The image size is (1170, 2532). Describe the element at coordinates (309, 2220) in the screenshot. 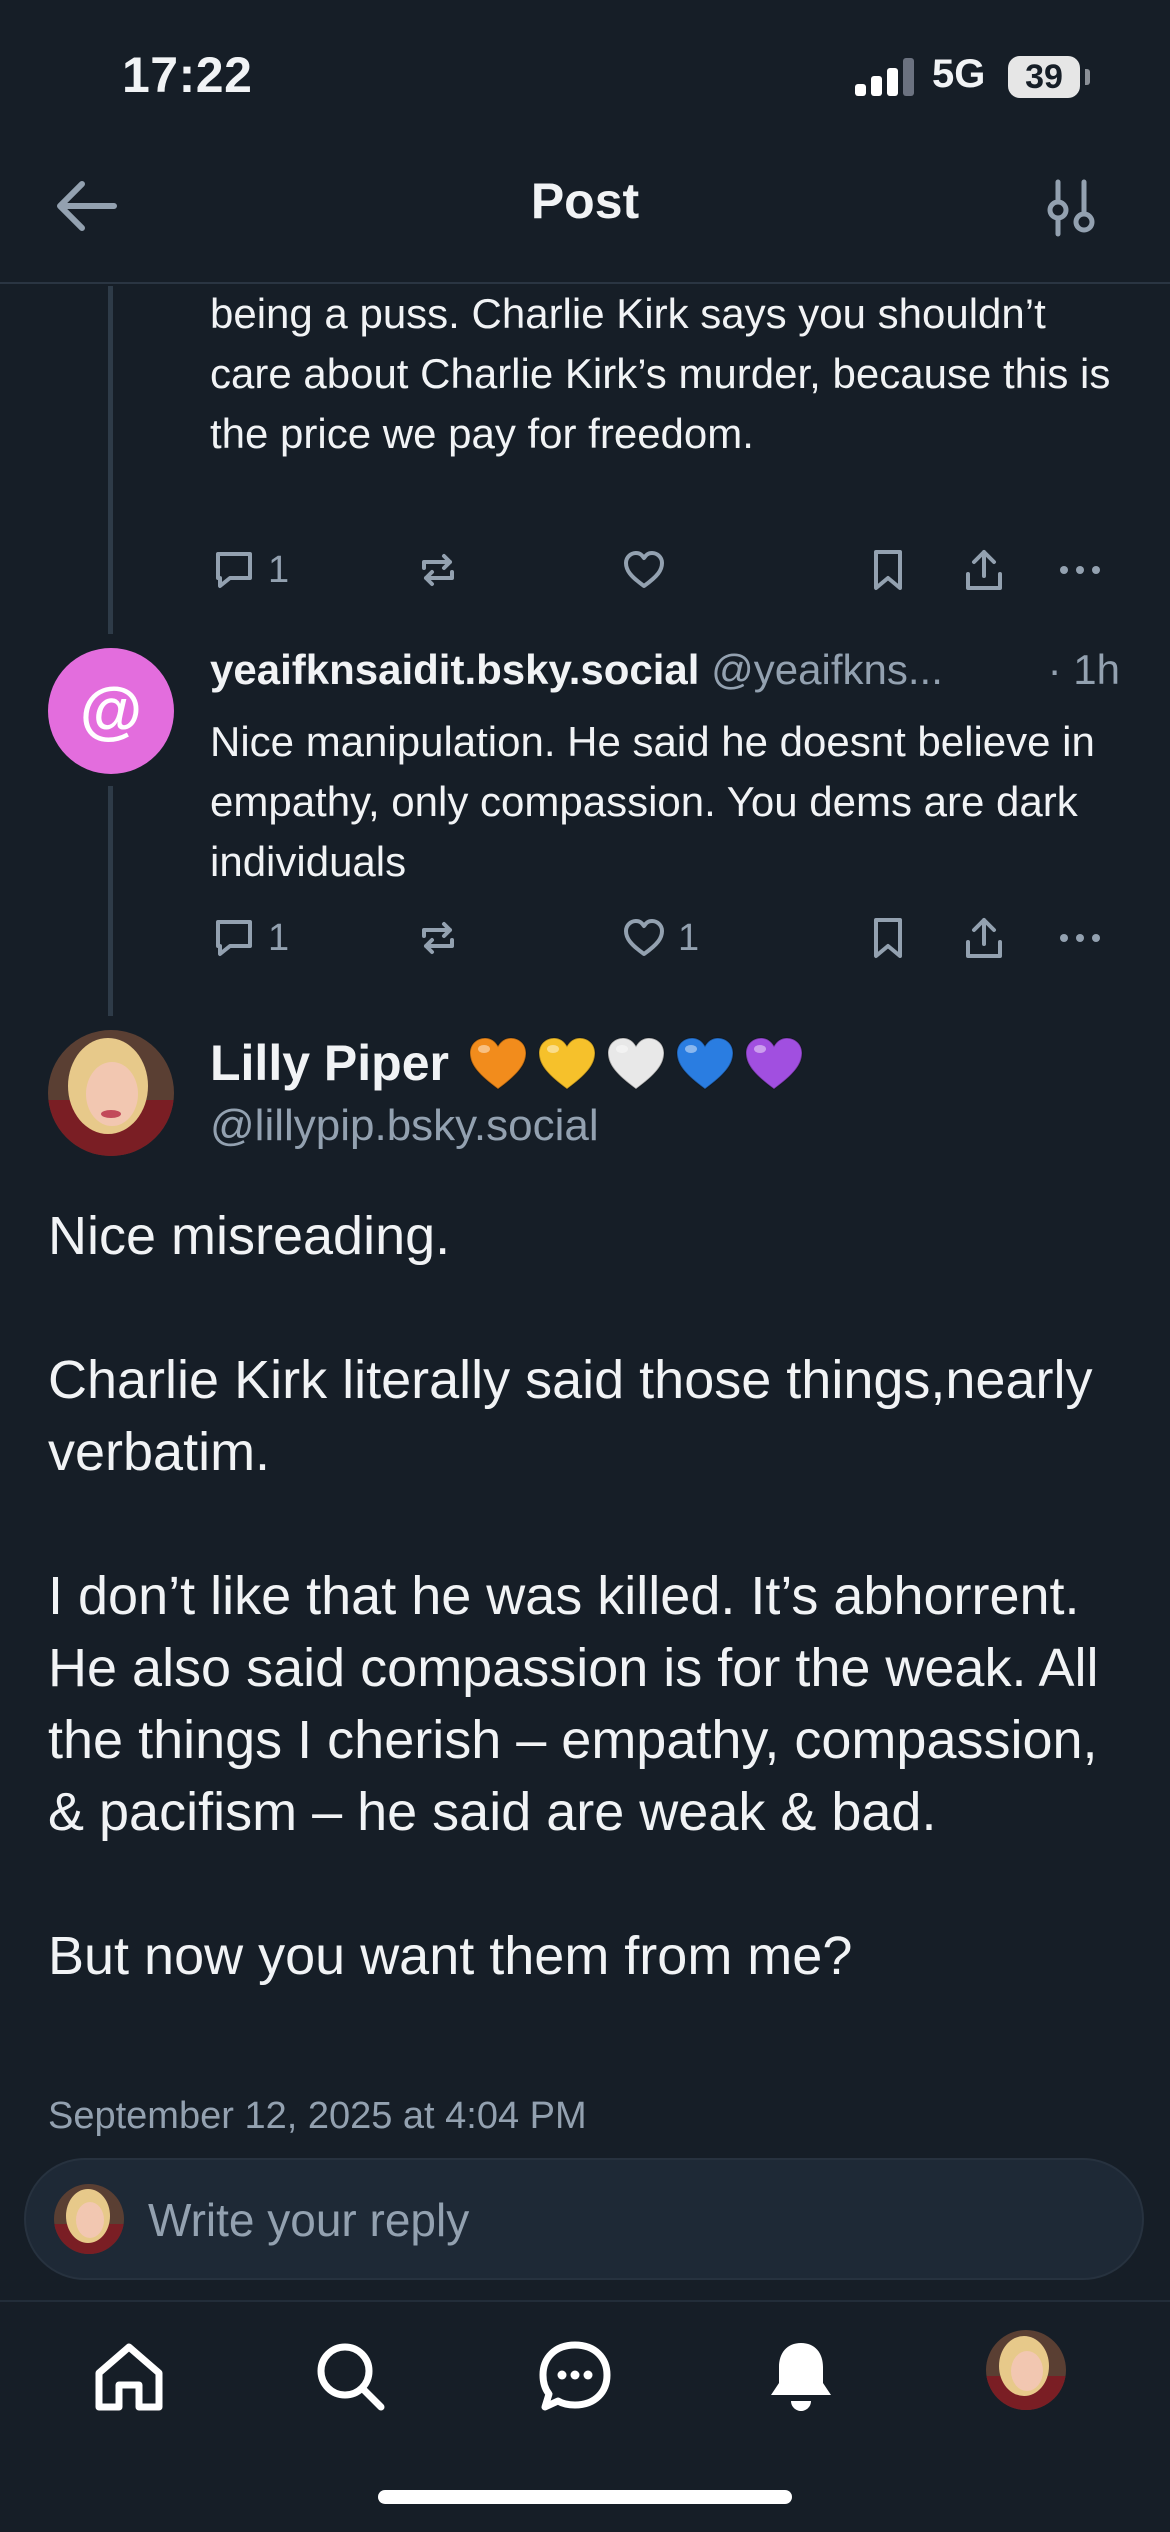

I see `reply-placeholder: Write your reply` at that location.